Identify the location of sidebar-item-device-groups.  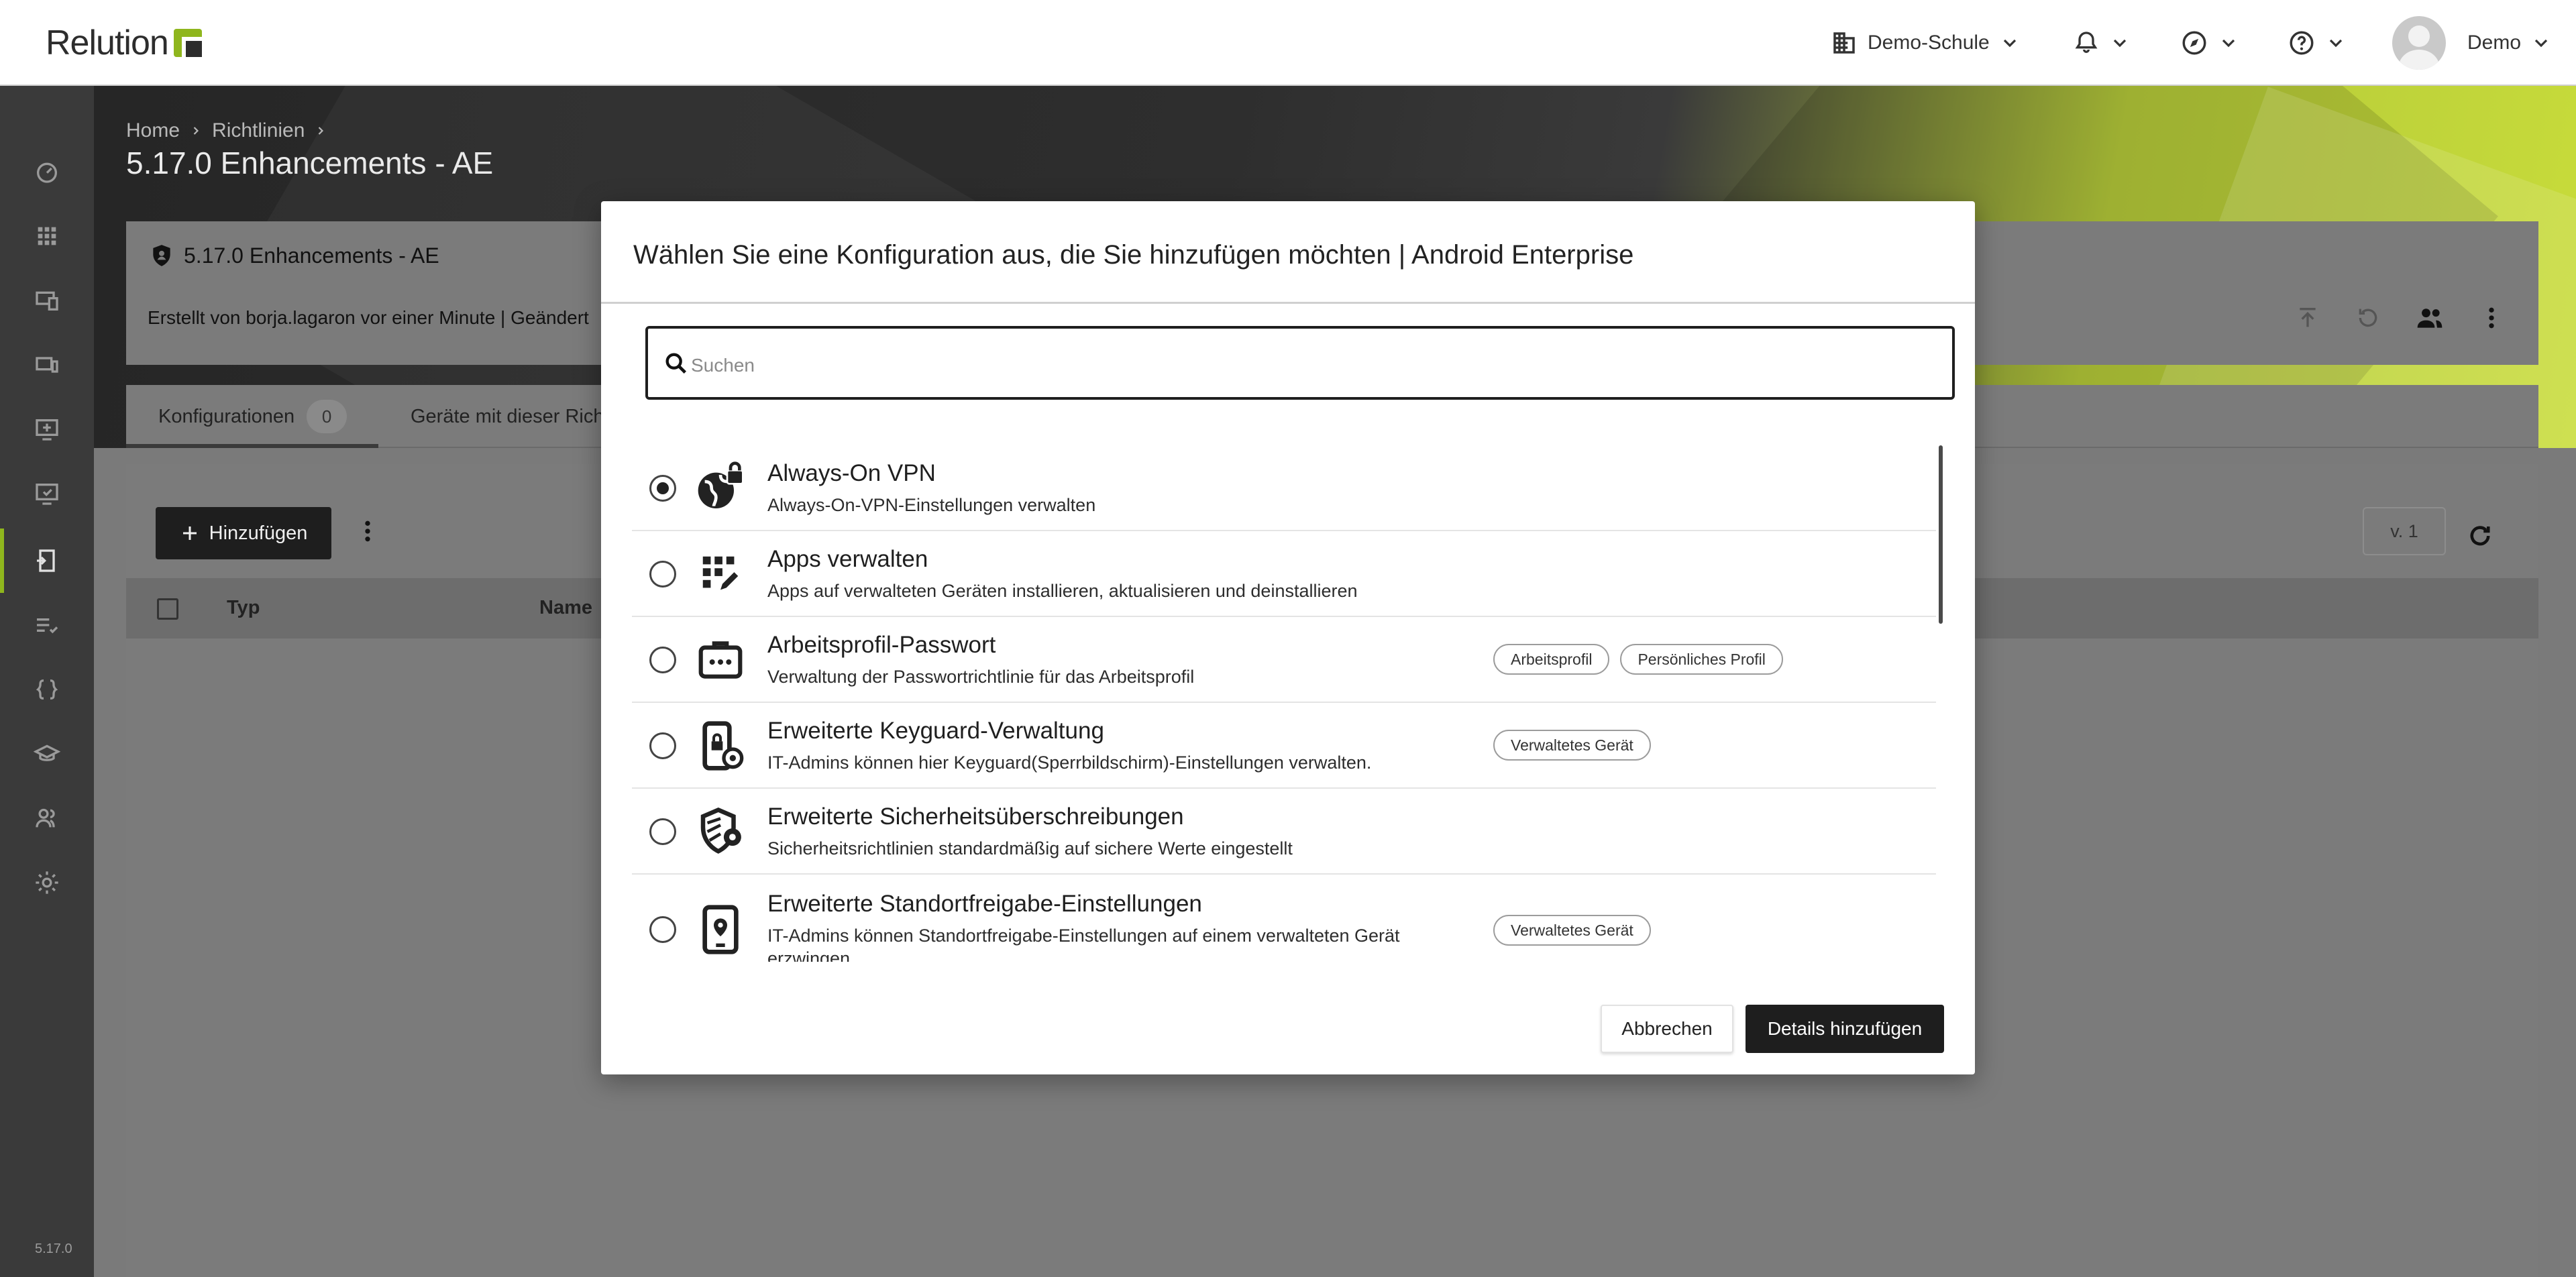
(47, 365).